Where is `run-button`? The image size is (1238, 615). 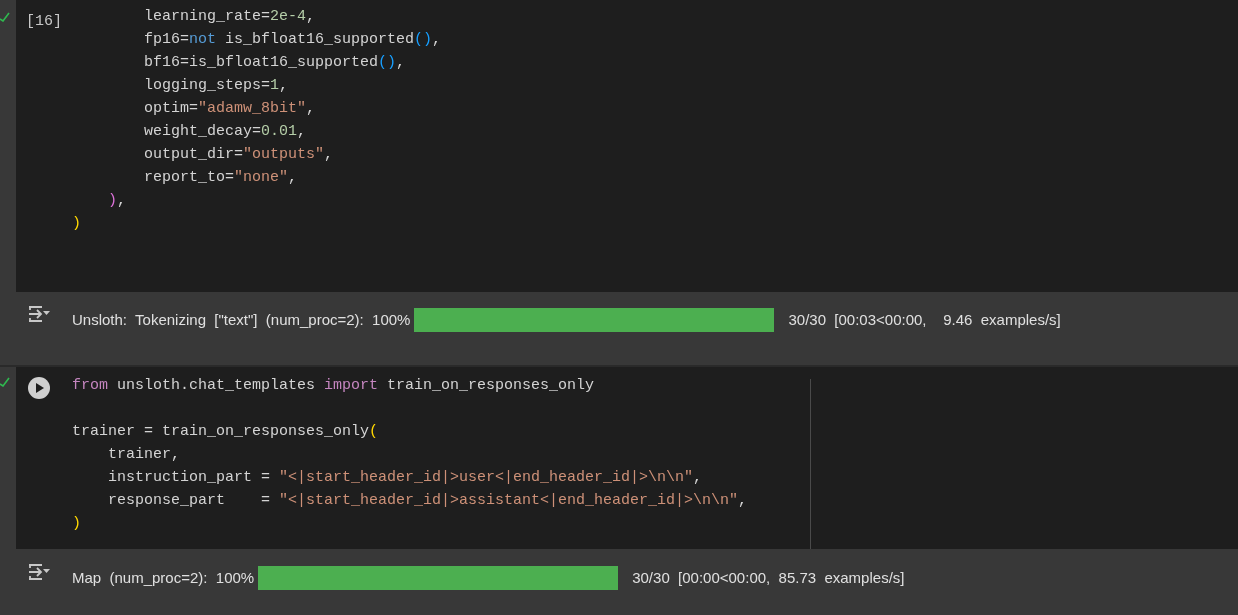
run-button is located at coordinates (39, 388).